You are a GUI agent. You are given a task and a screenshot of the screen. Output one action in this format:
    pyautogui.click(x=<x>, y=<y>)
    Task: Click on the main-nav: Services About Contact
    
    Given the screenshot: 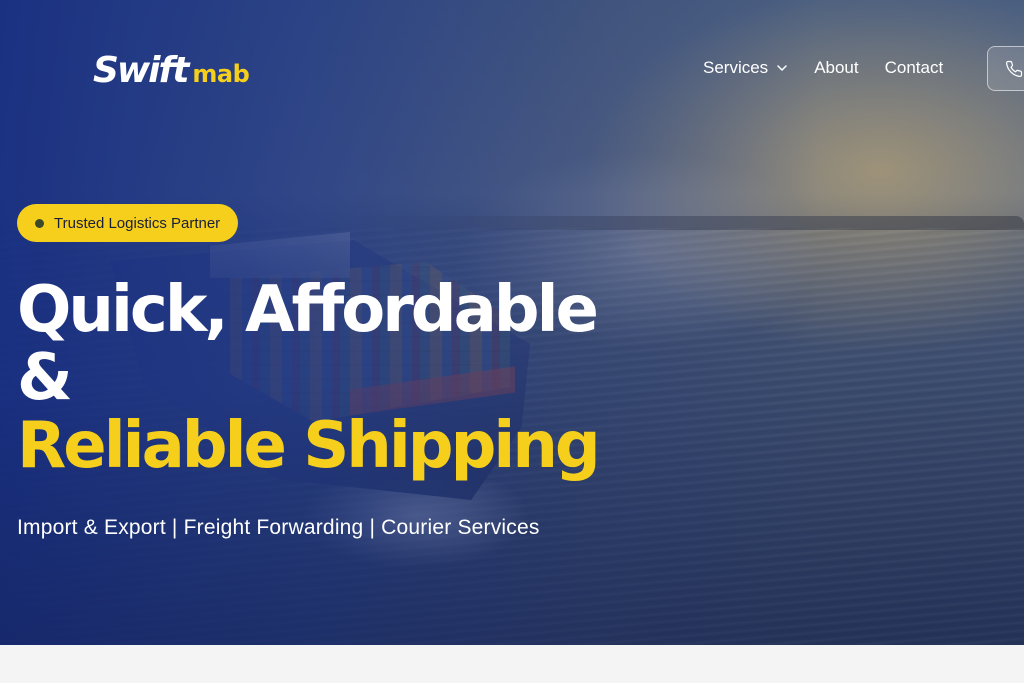 What is the action you would take?
    pyautogui.click(x=823, y=68)
    